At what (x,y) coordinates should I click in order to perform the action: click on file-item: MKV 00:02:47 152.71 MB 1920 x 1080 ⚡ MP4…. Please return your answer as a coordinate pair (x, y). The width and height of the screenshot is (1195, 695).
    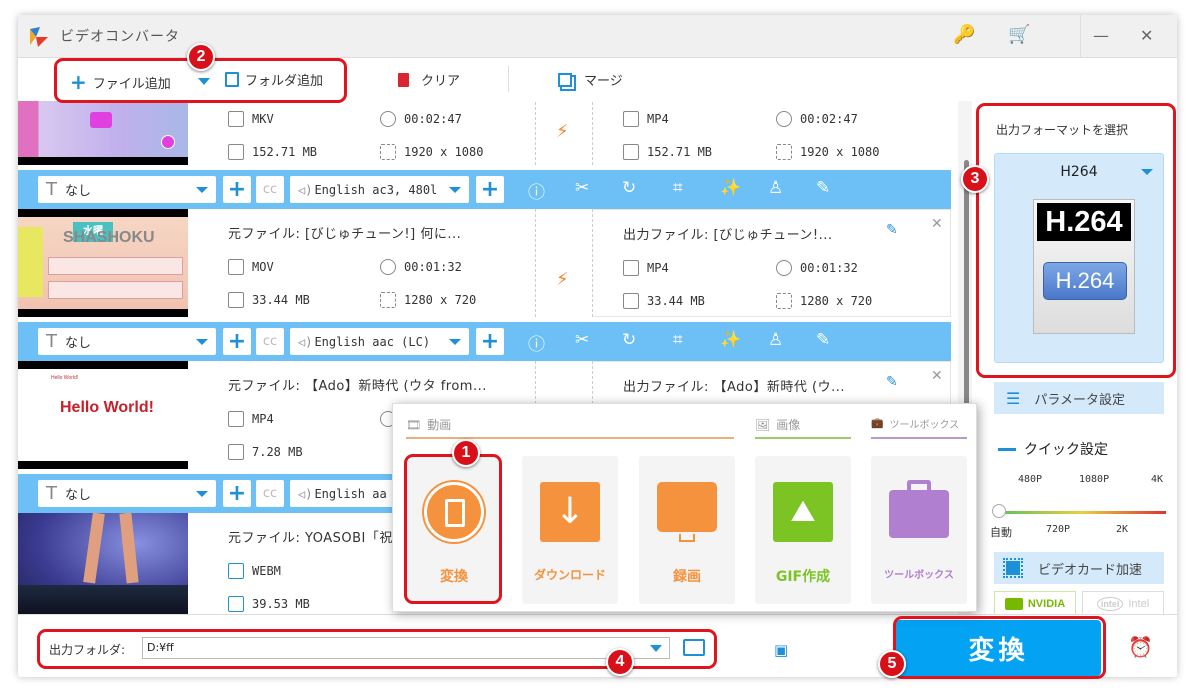
    Looking at the image, I should click on (484, 155).